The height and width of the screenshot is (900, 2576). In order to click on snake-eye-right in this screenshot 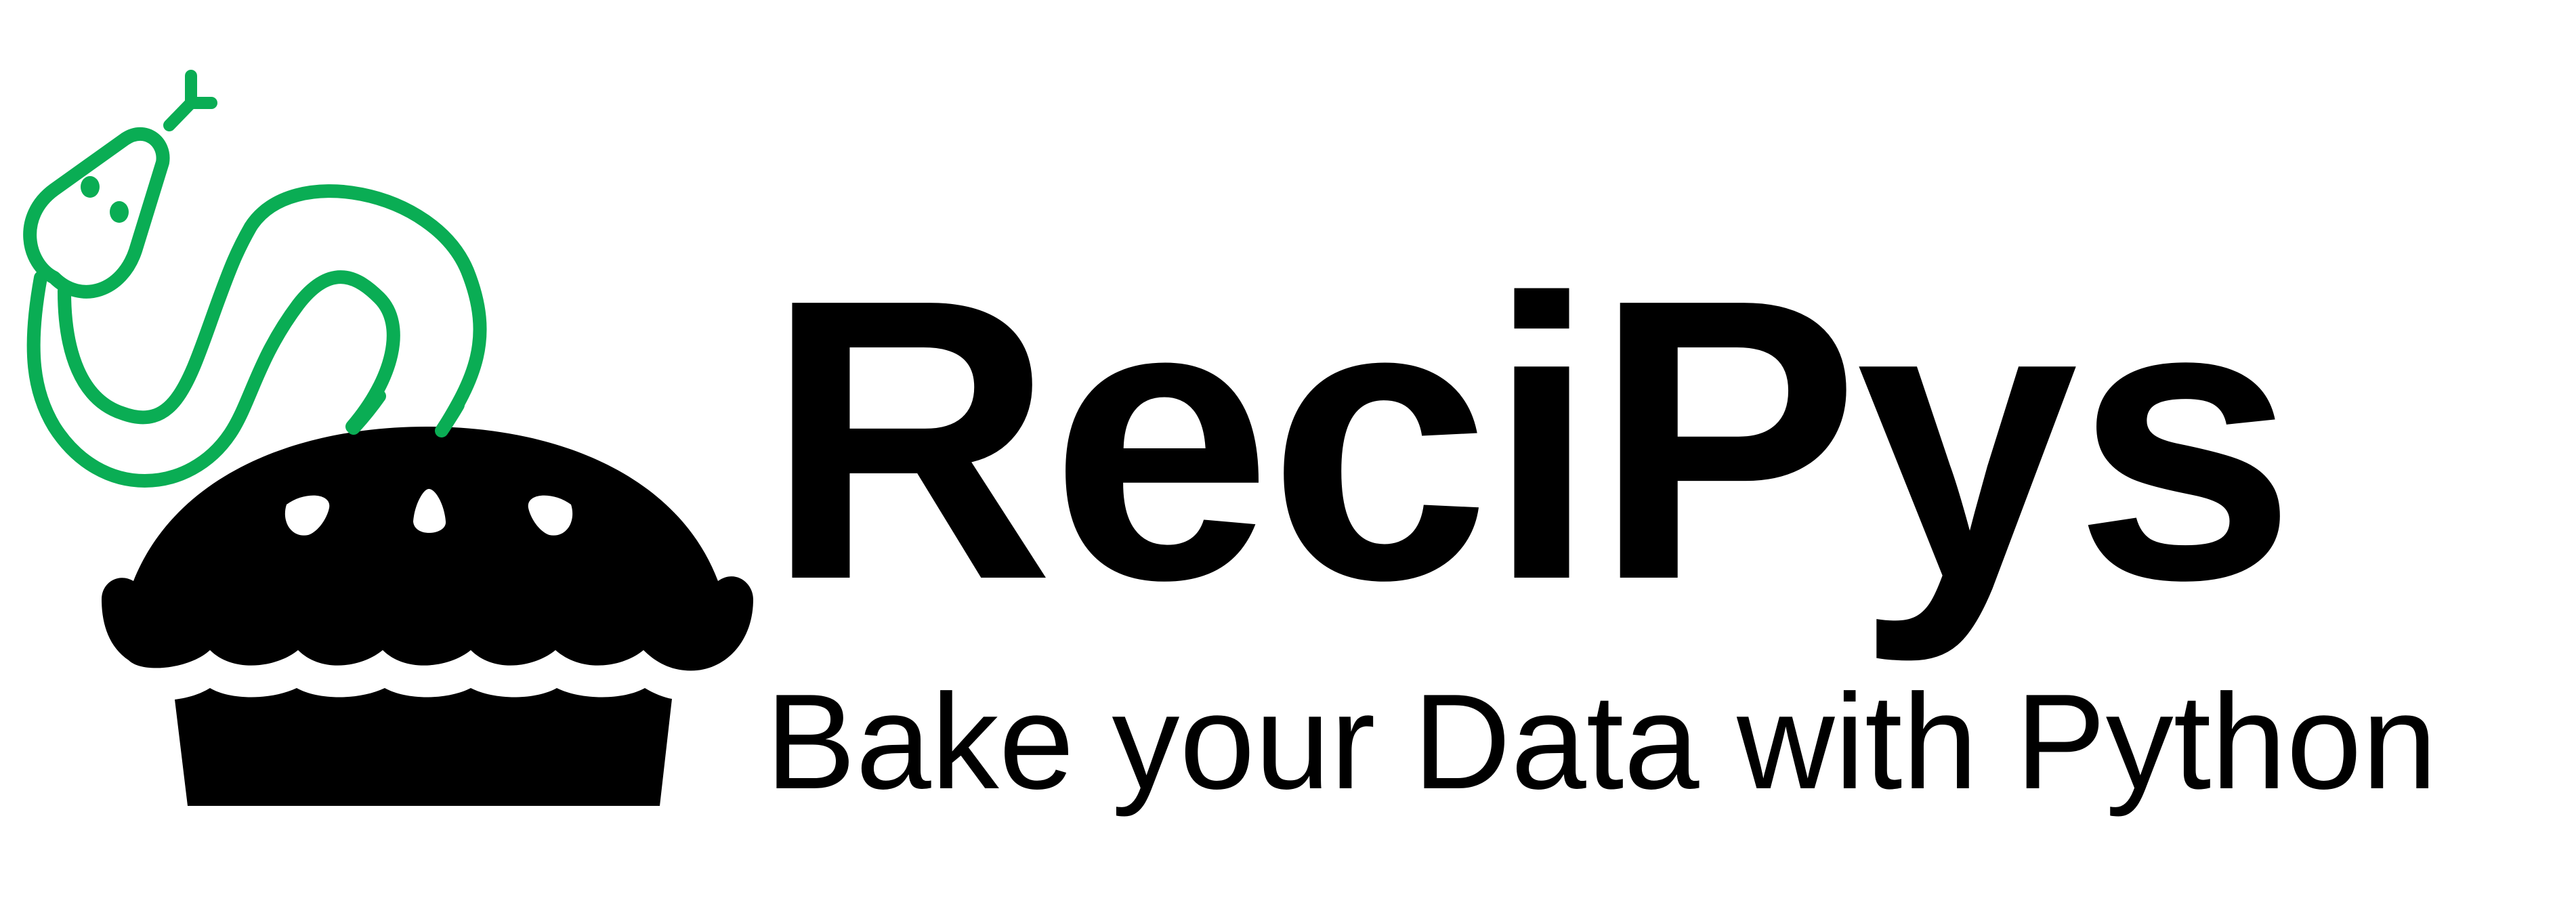, I will do `click(119, 212)`.